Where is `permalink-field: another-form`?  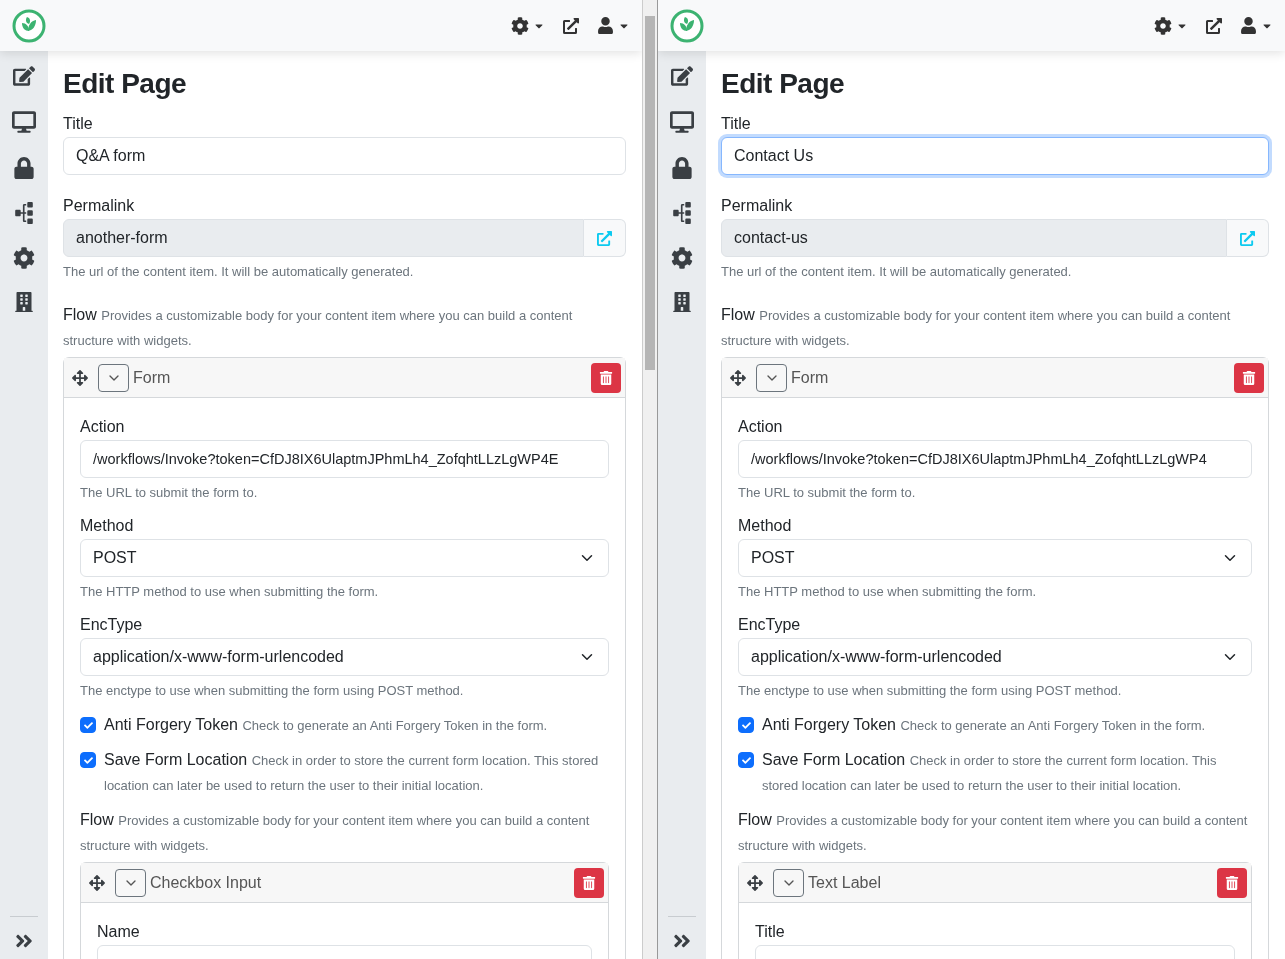 permalink-field: another-form is located at coordinates (323, 238).